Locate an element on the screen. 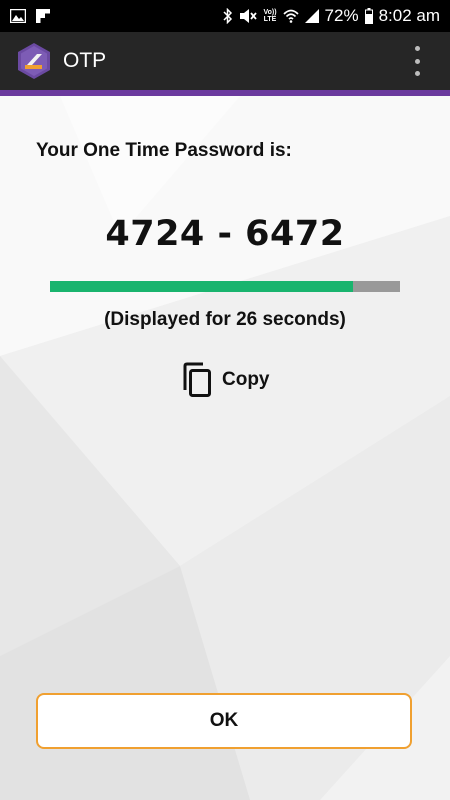 This screenshot has height=800, width=450. status-right-icons: Vo)) LTE 72% 8:02 am is located at coordinates (336, 16).